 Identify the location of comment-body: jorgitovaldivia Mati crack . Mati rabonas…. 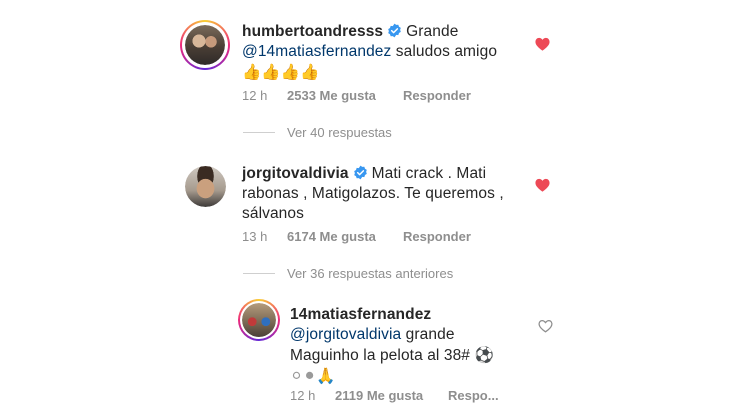
(392, 194).